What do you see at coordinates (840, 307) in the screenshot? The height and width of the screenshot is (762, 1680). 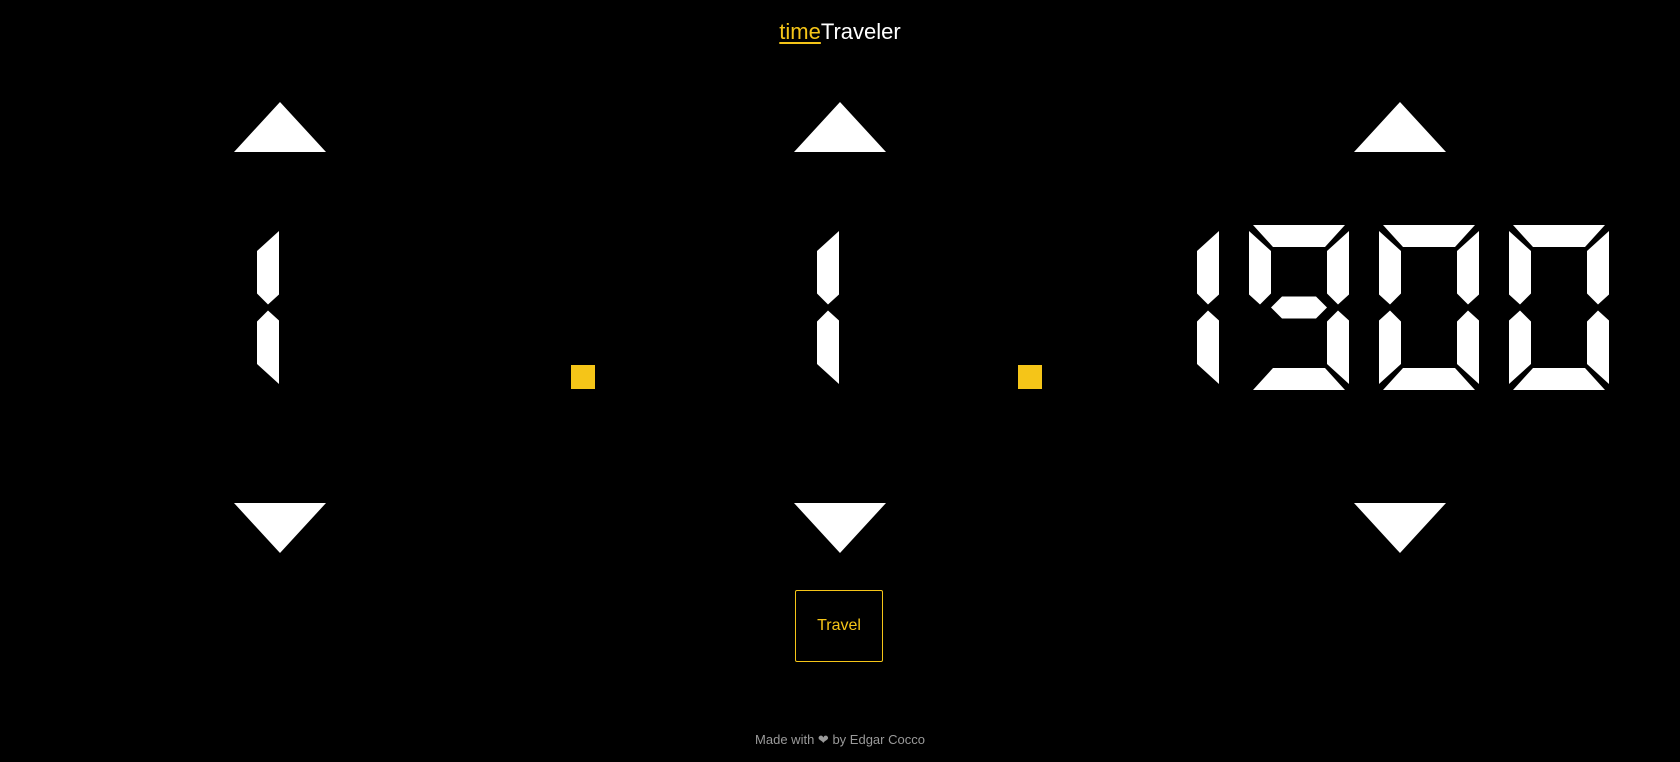 I see `month-display` at bounding box center [840, 307].